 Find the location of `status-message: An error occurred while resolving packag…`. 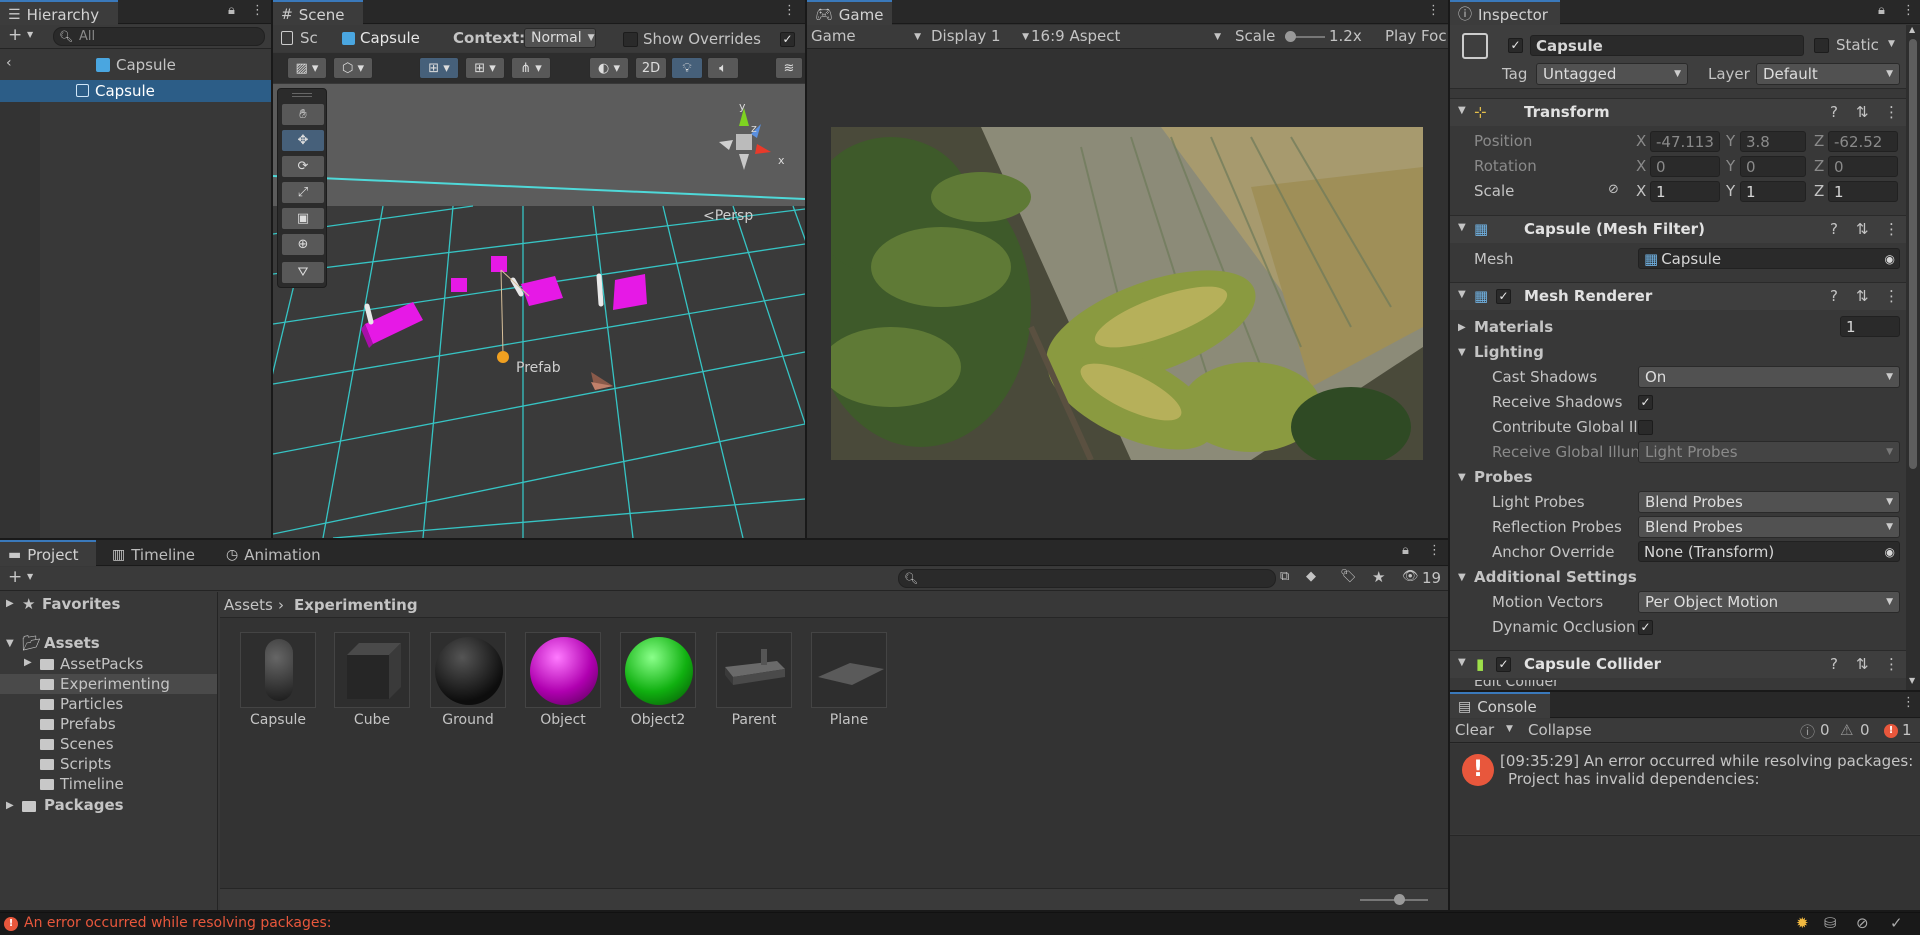

status-message: An error occurred while resolving packag… is located at coordinates (177, 923).